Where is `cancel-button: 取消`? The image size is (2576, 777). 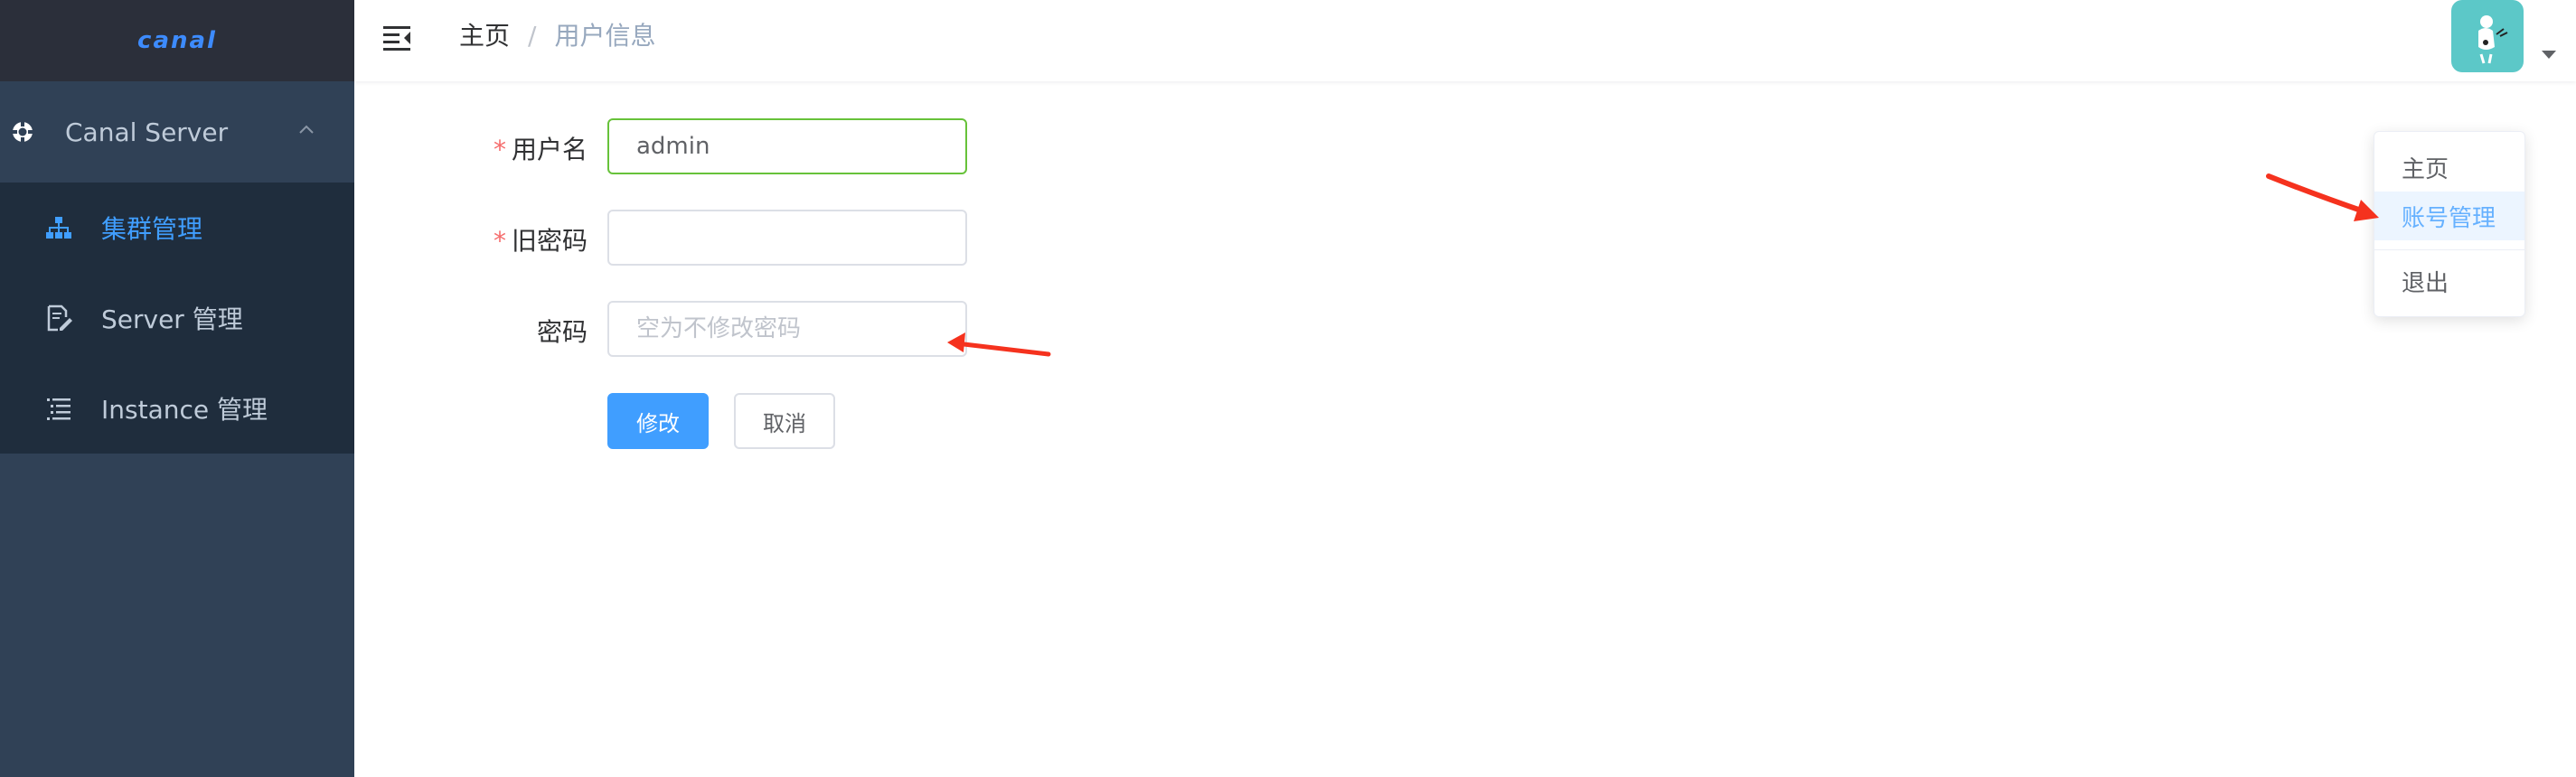
cancel-button: 取消 is located at coordinates (785, 421).